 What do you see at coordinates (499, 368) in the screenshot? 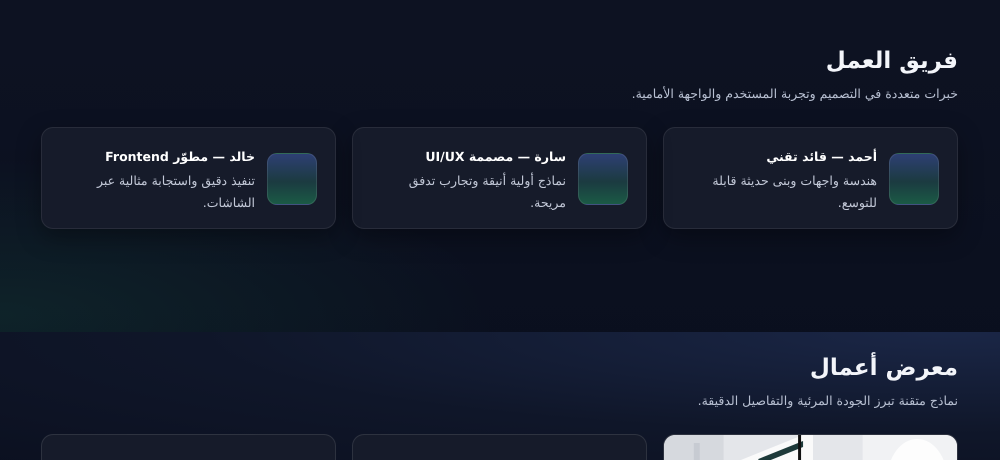
I see `section-title: معرض أعمال` at bounding box center [499, 368].